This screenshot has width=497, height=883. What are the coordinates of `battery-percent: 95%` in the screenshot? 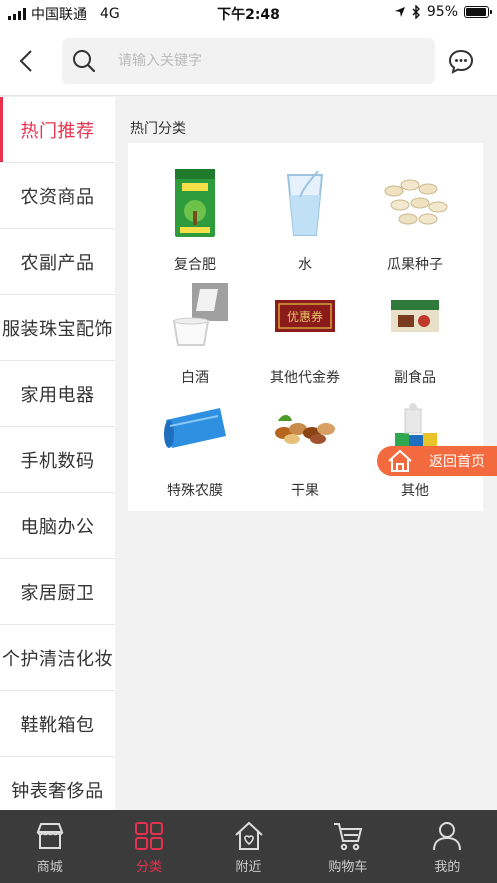 It's located at (442, 12).